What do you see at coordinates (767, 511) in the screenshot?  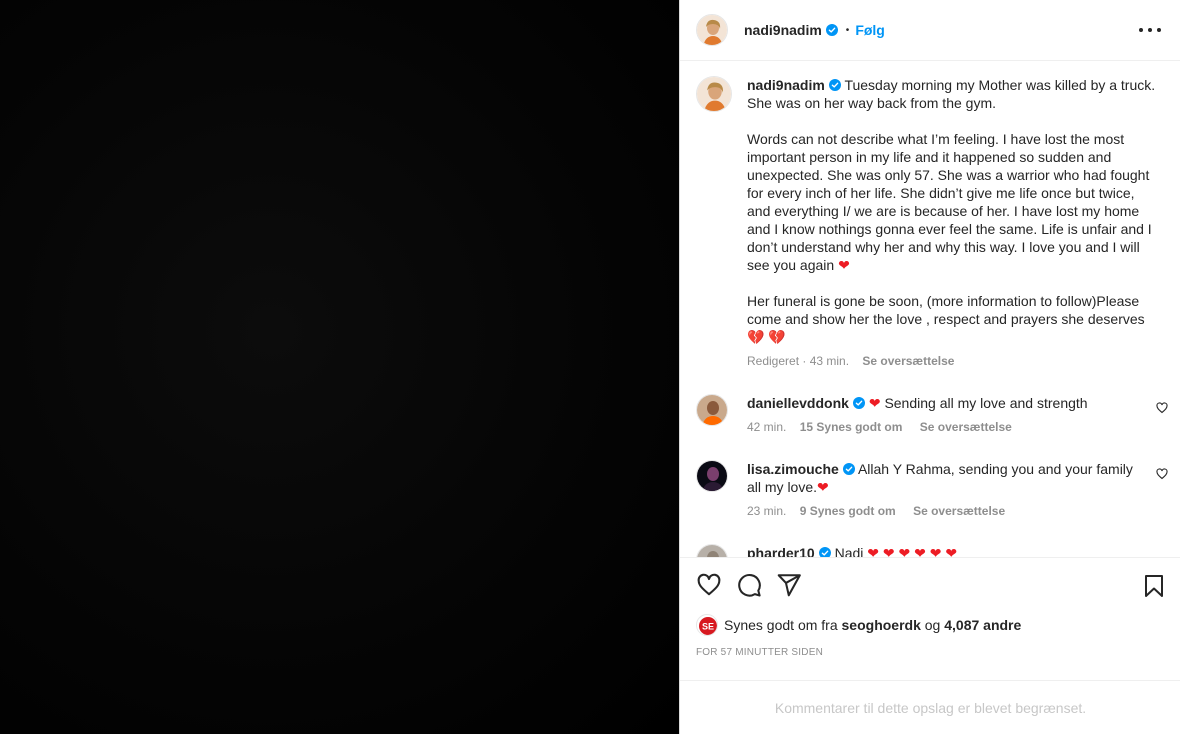 I see `comment-time: 23 min.` at bounding box center [767, 511].